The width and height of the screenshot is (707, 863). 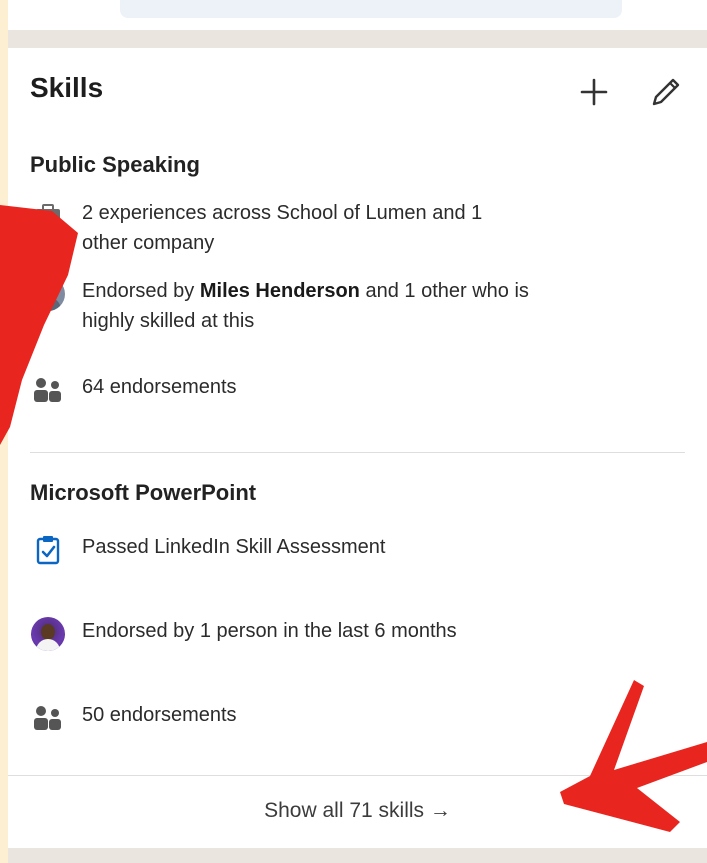 I want to click on pencil-icon, so click(x=666, y=92).